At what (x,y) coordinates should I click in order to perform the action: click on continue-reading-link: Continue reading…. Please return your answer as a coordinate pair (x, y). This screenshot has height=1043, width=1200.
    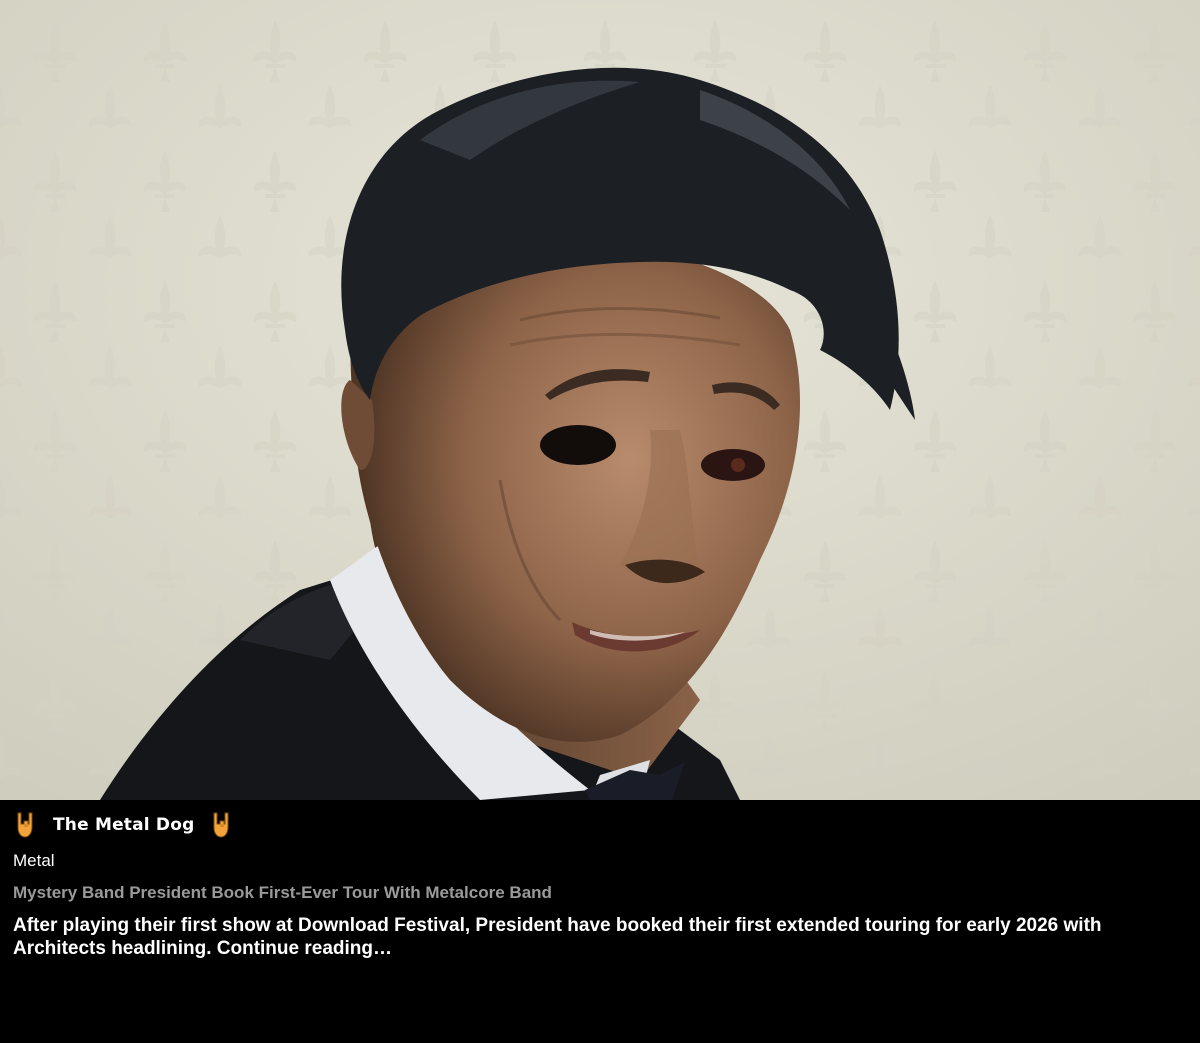
    Looking at the image, I should click on (304, 948).